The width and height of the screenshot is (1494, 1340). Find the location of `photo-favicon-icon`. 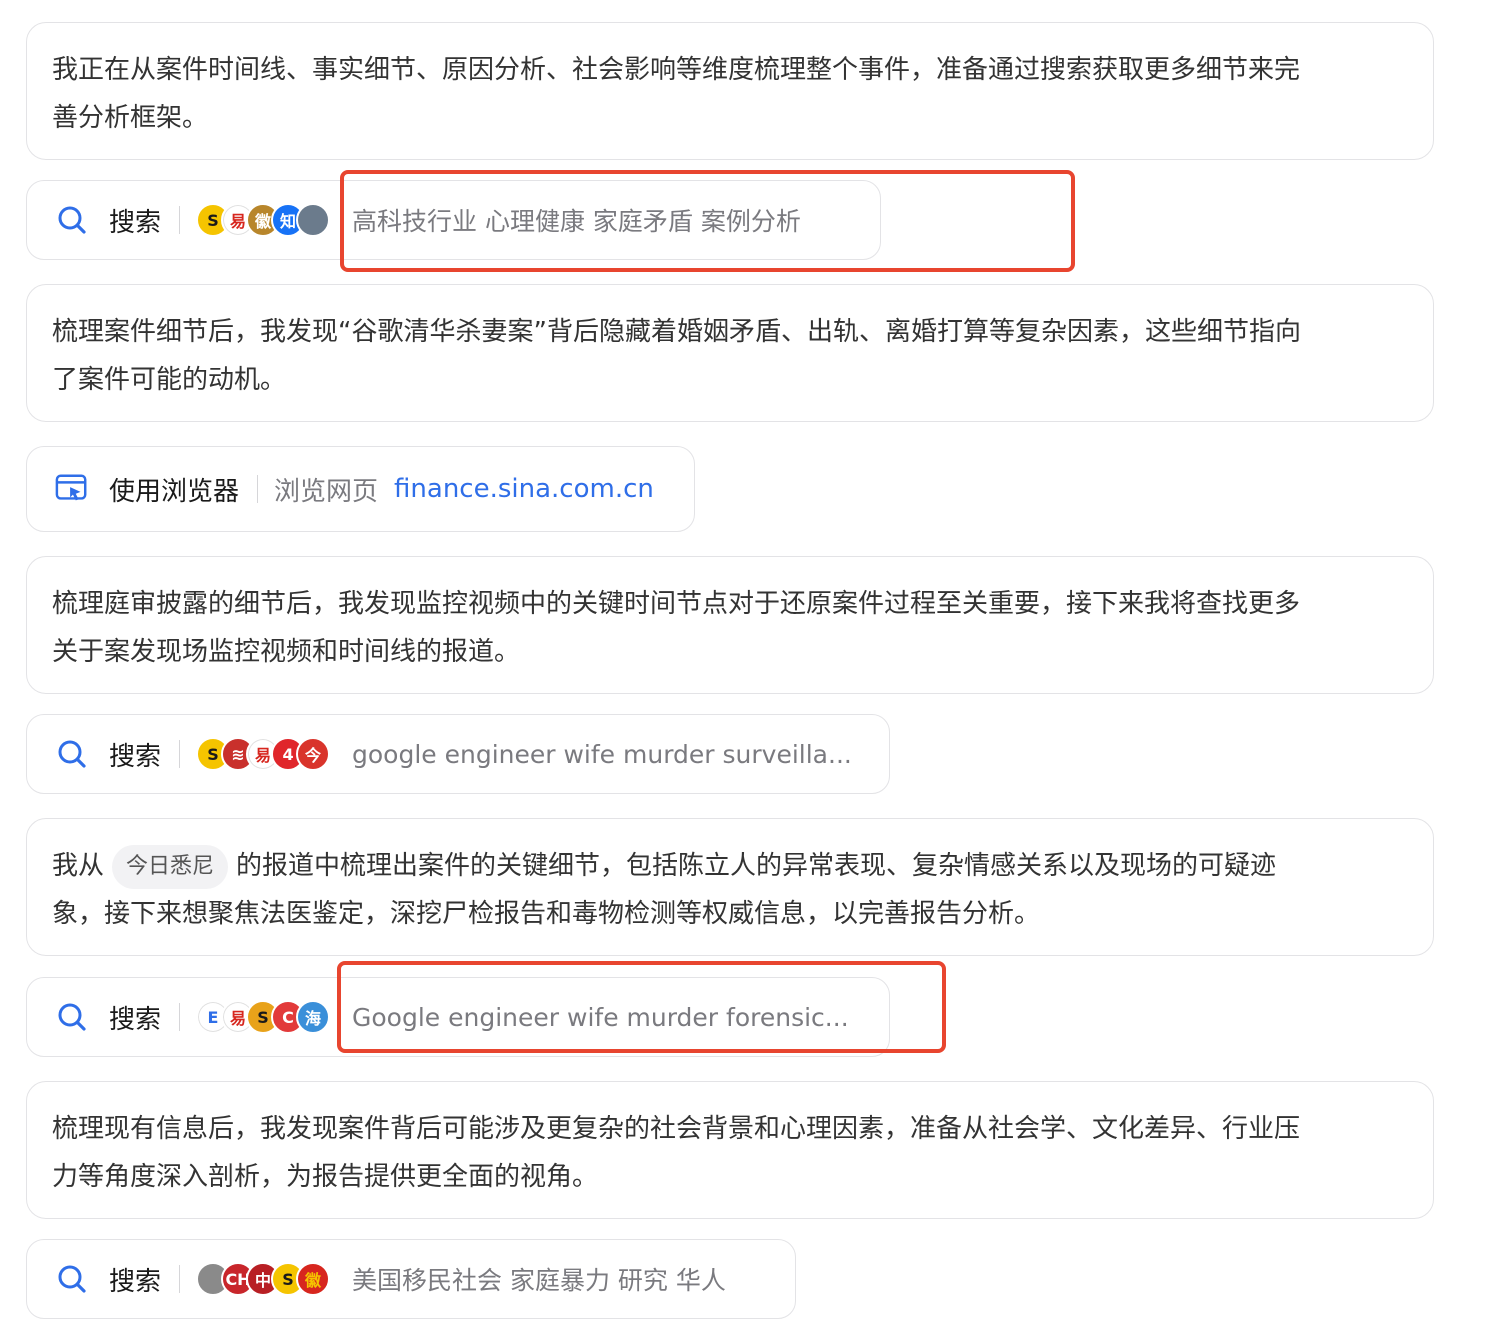

photo-favicon-icon is located at coordinates (313, 220).